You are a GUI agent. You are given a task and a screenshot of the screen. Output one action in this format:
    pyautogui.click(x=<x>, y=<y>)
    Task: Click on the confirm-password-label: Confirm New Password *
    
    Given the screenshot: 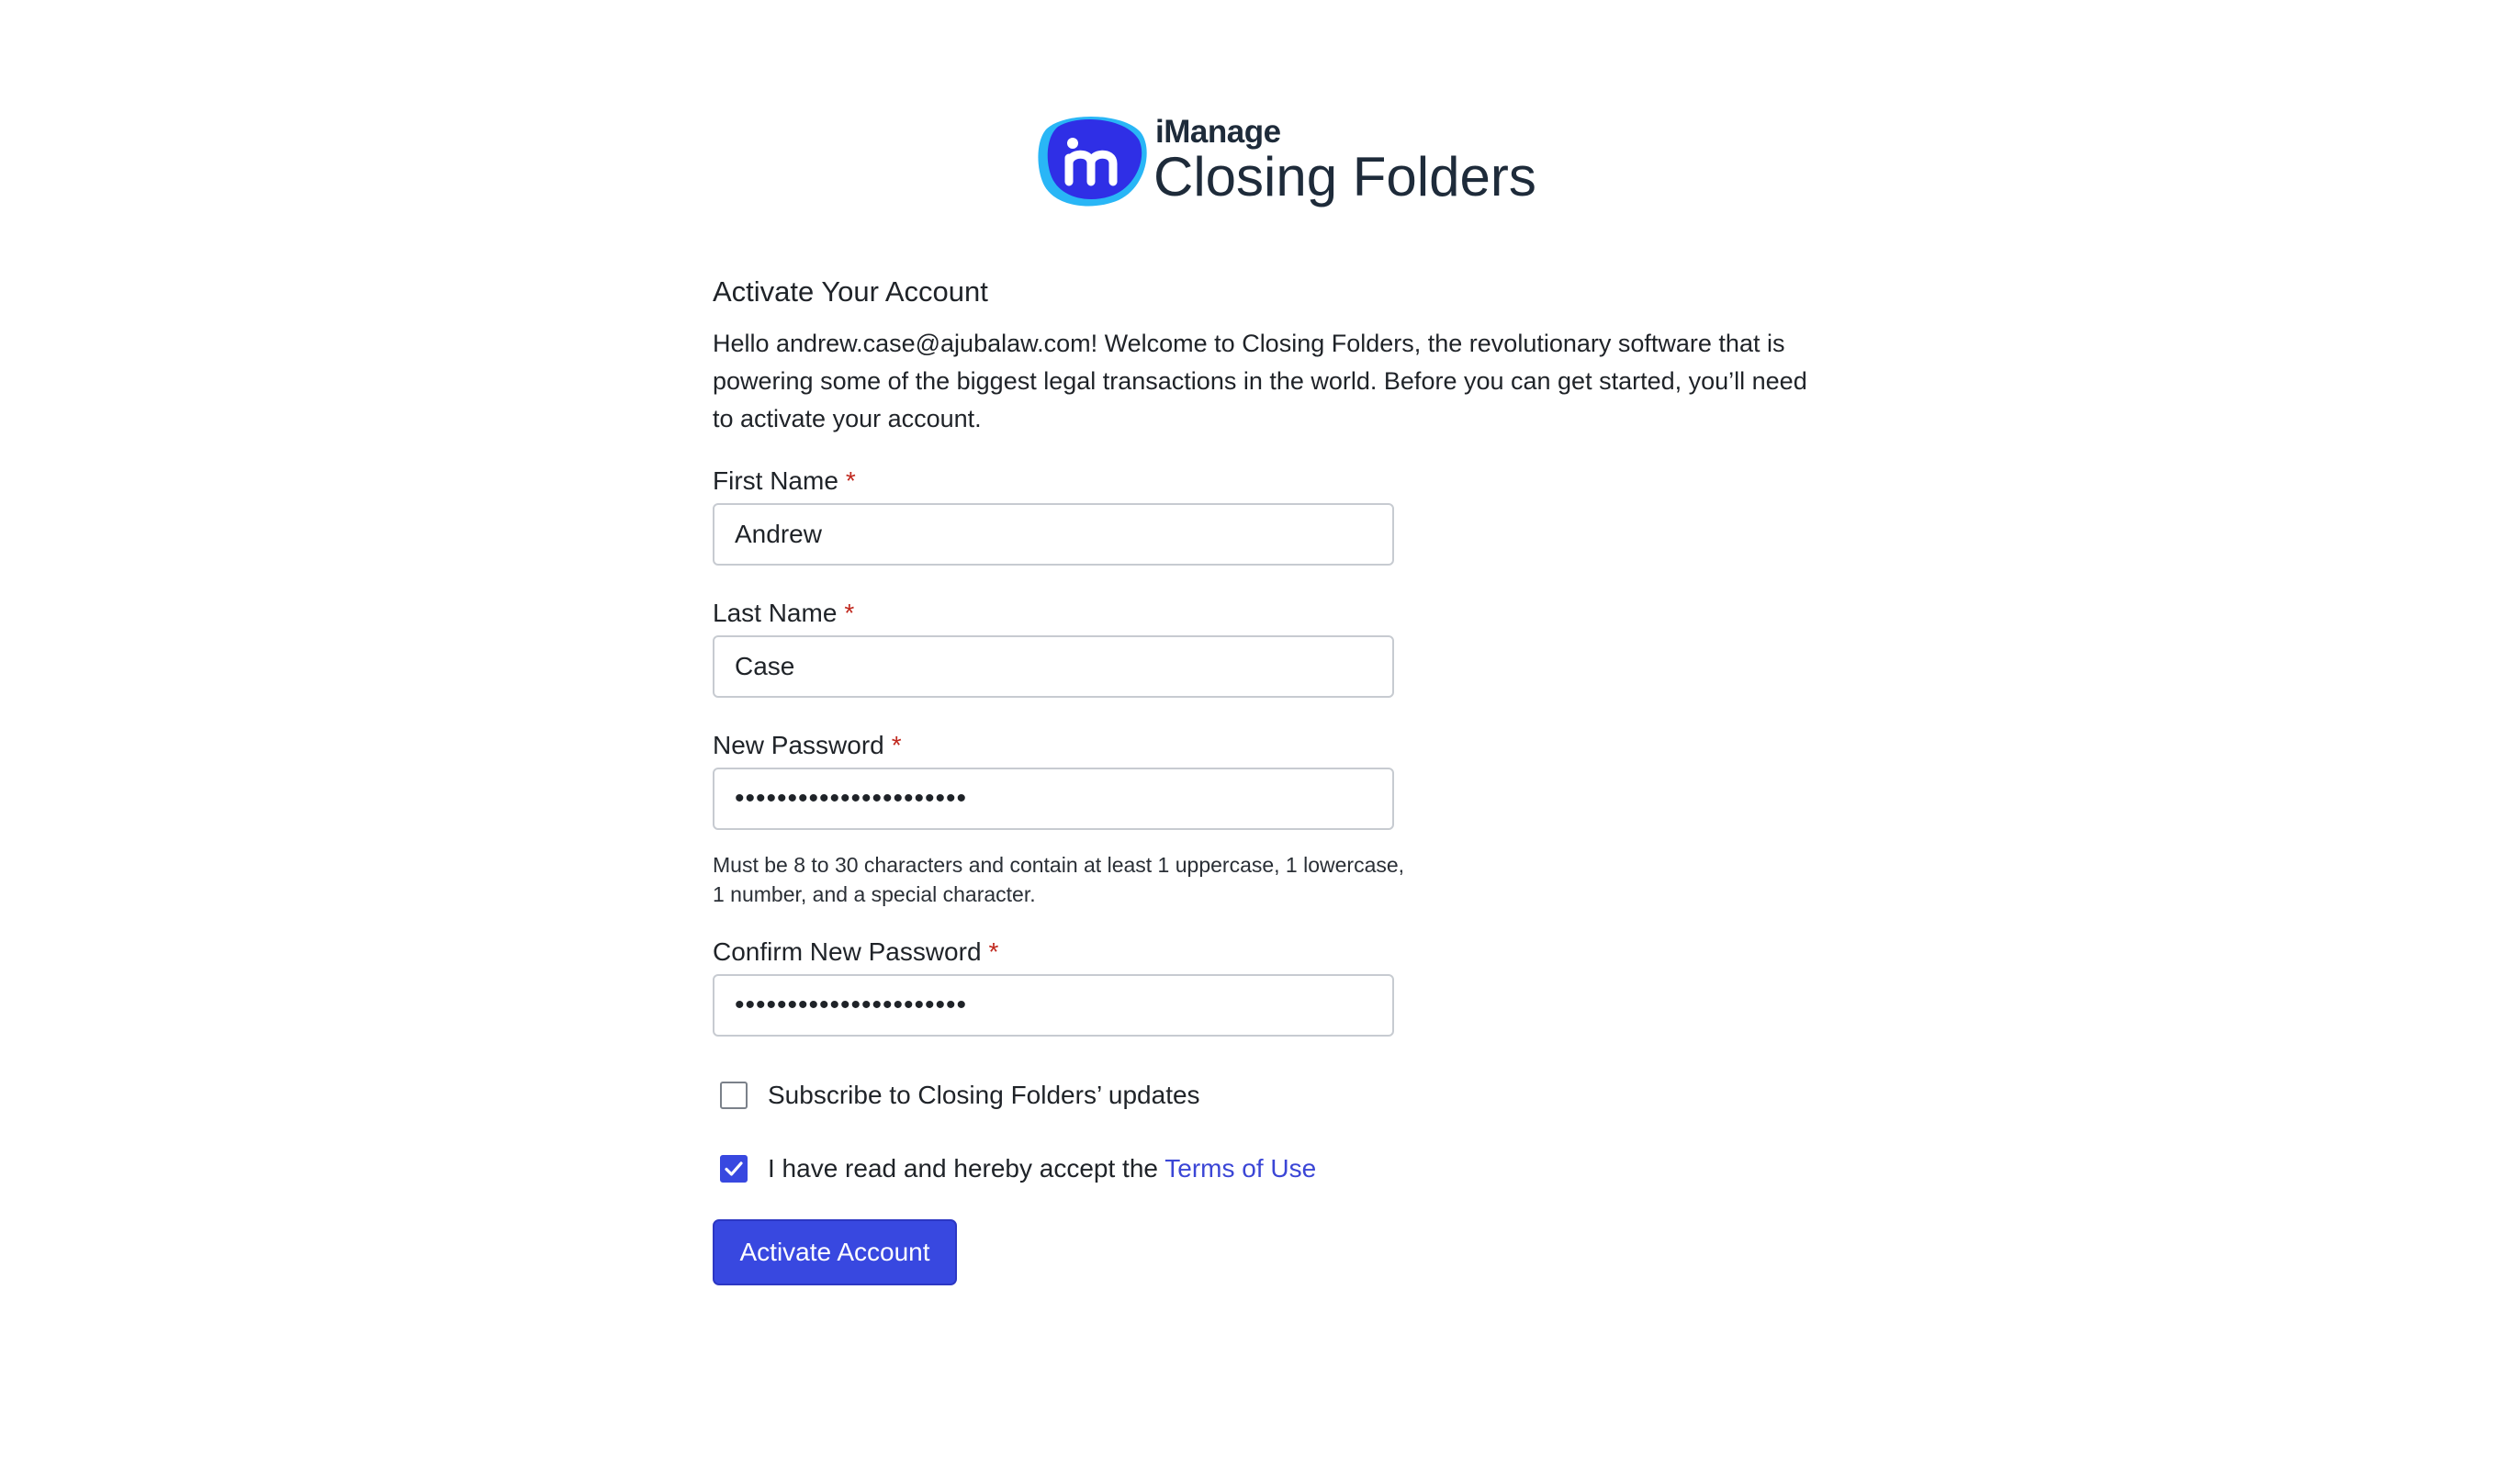 What is the action you would take?
    pyautogui.click(x=855, y=952)
    